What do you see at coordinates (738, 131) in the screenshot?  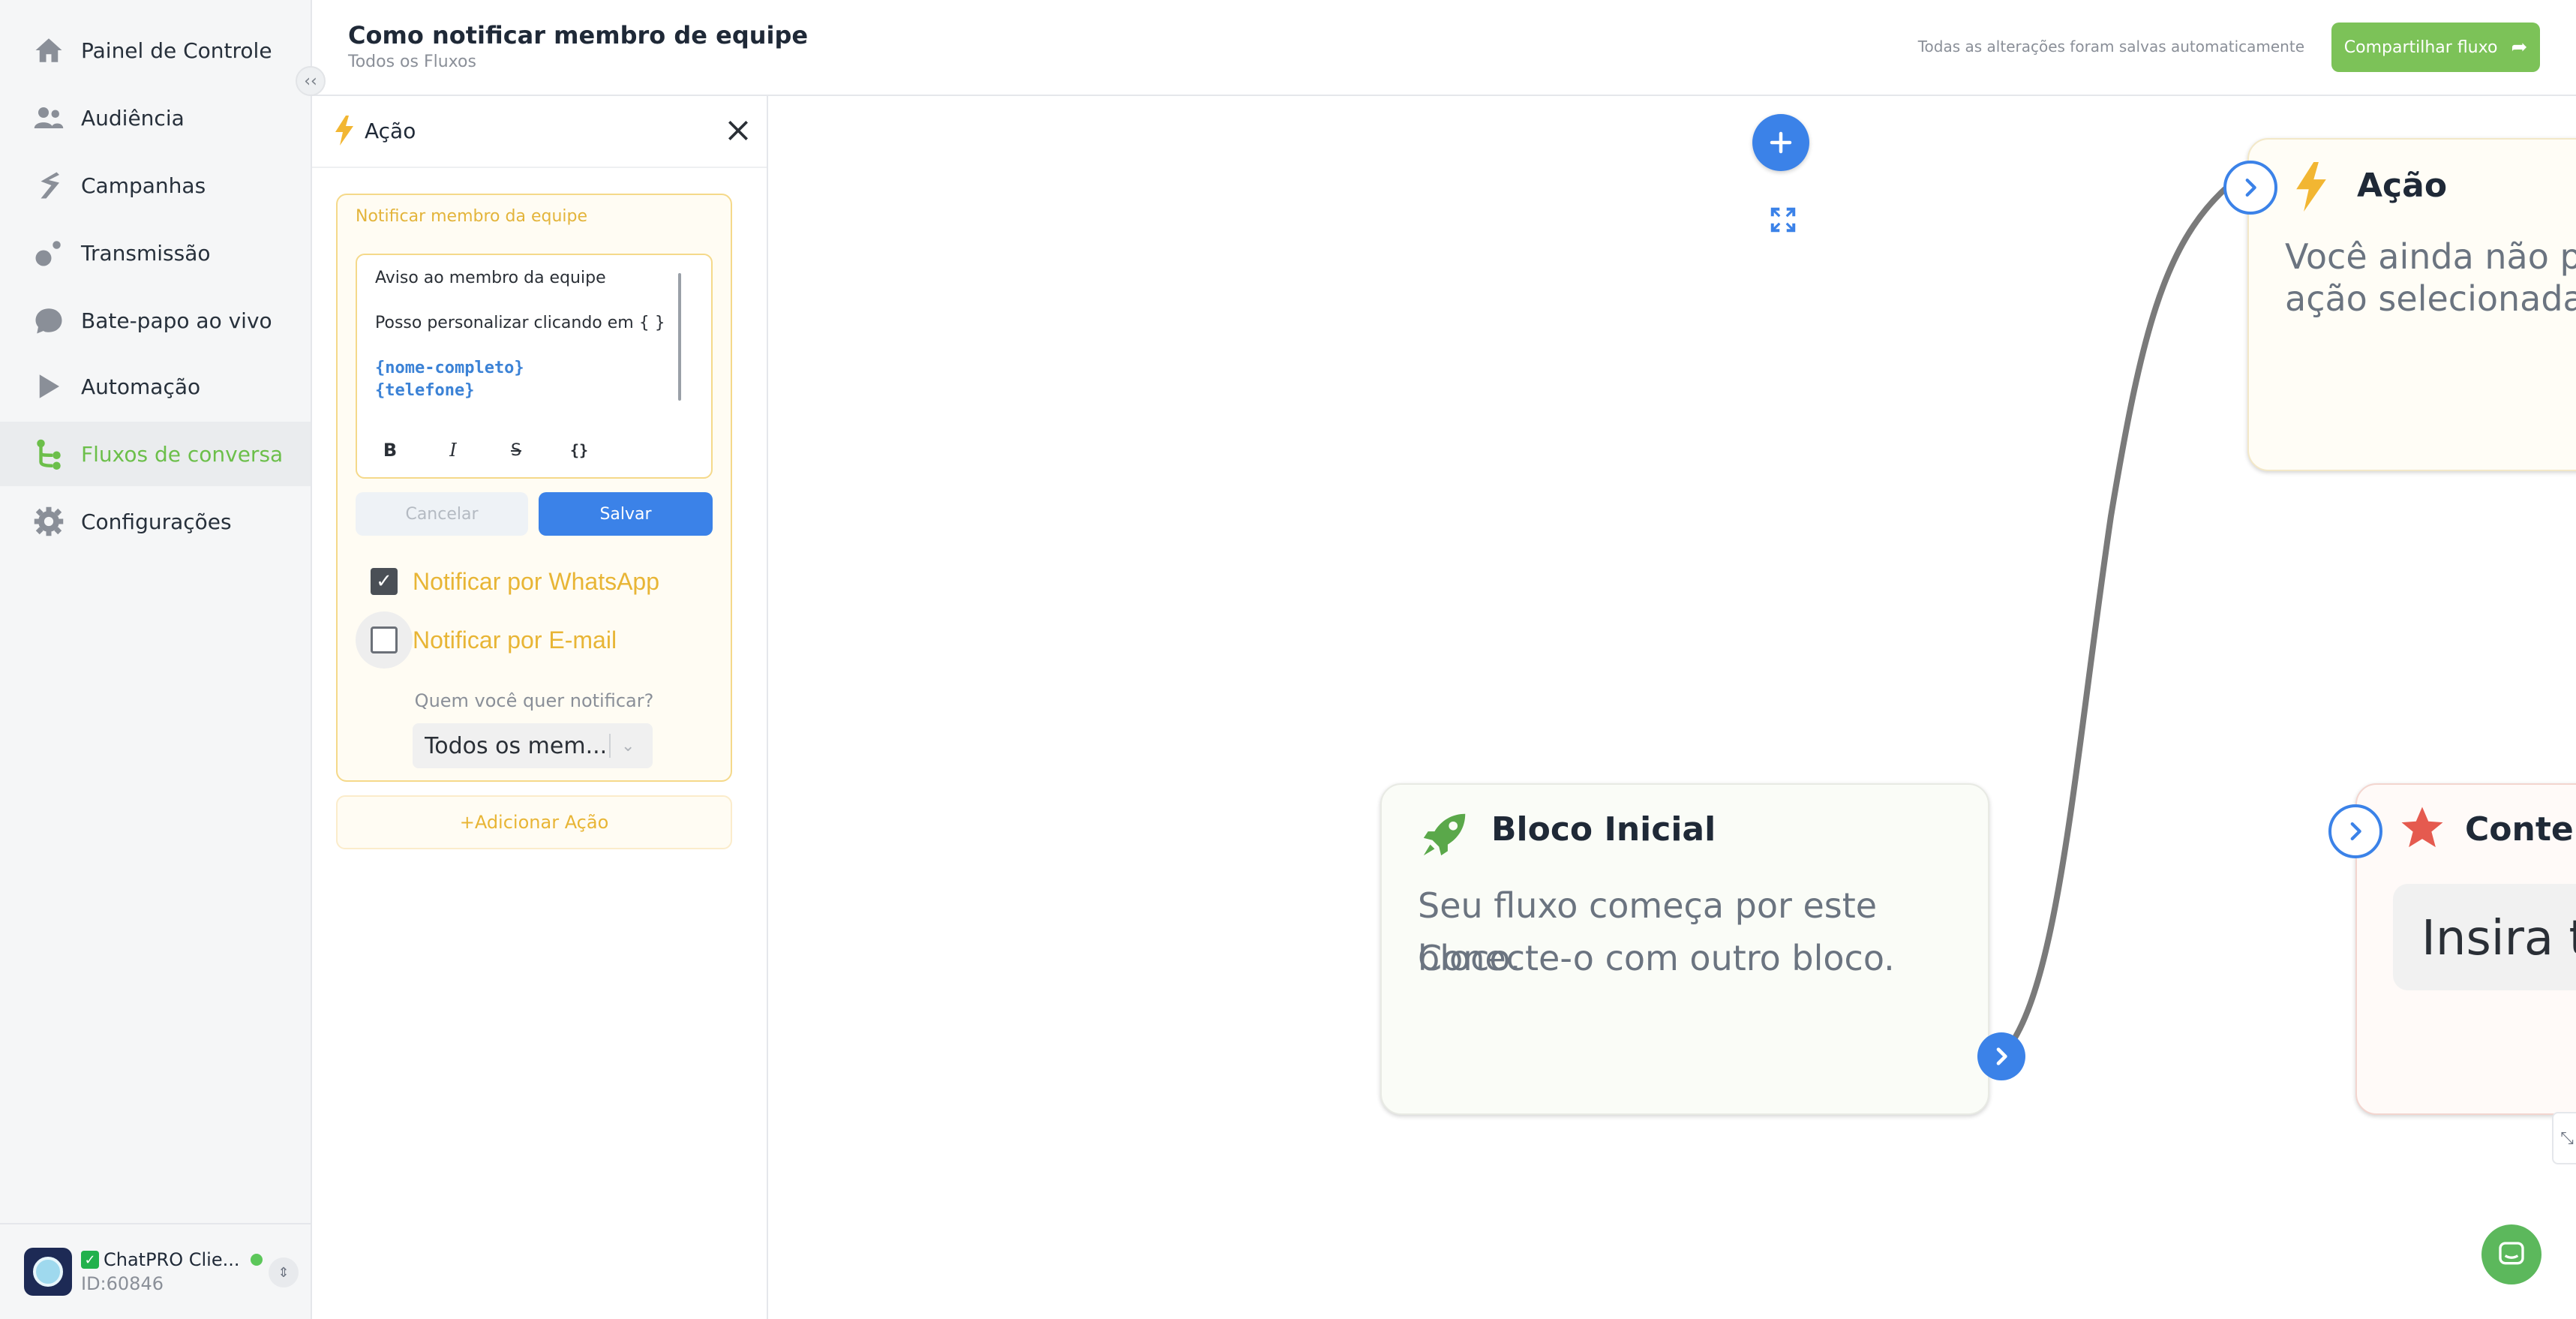 I see `close-icon` at bounding box center [738, 131].